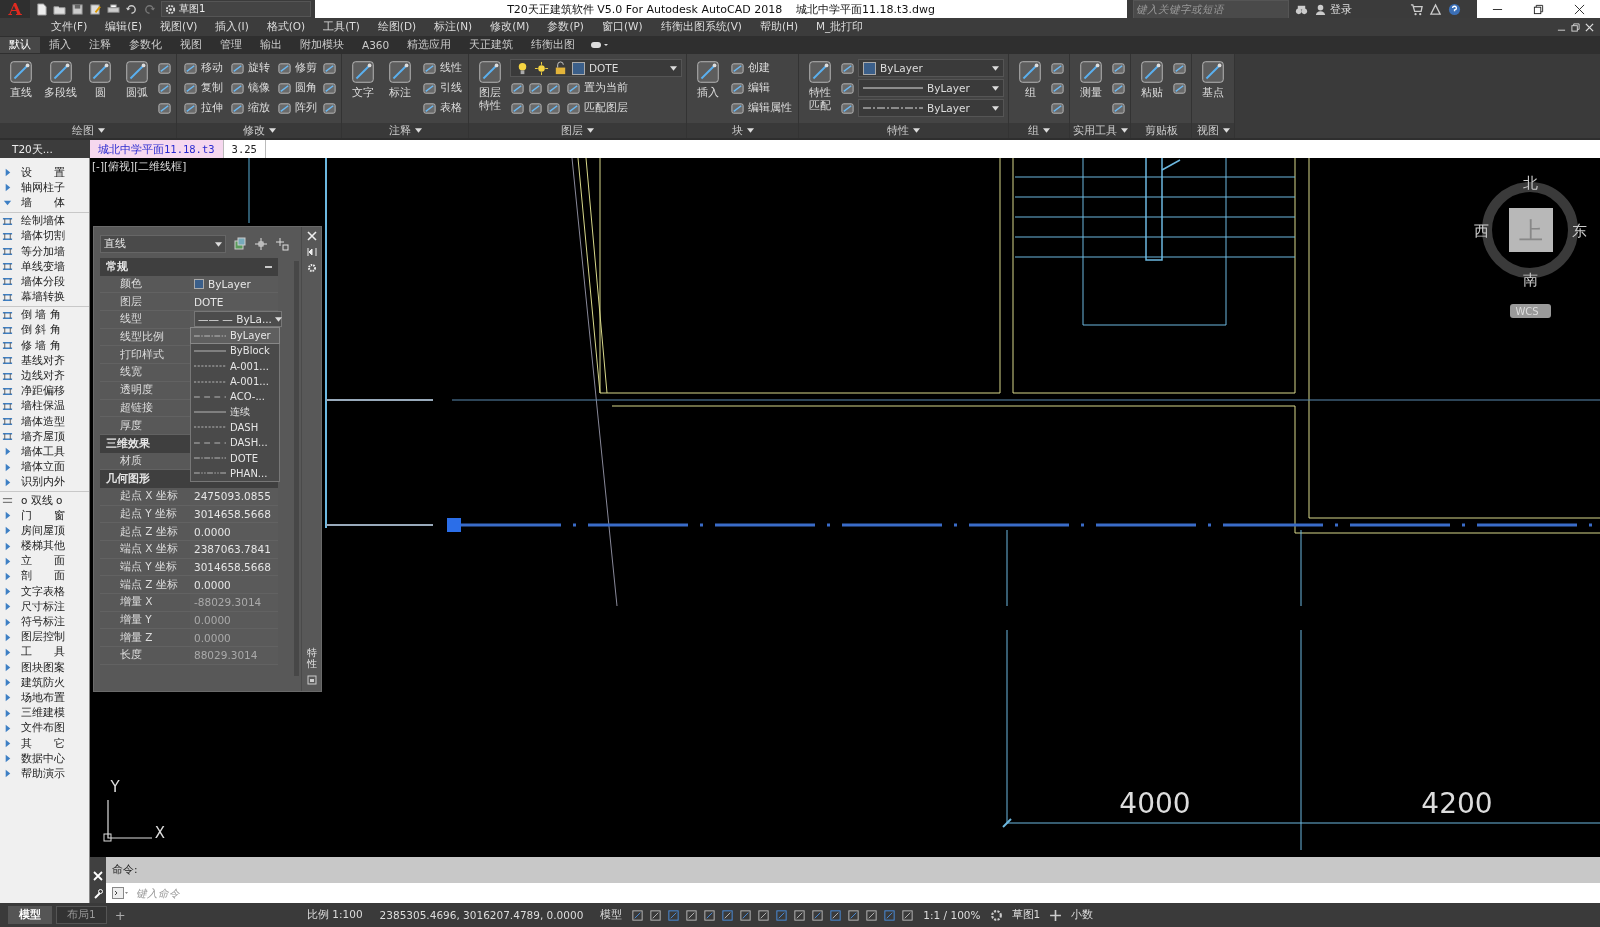 The image size is (1600, 927). Describe the element at coordinates (44, 668) in the screenshot. I see `sidebar-item: 图块图案` at that location.